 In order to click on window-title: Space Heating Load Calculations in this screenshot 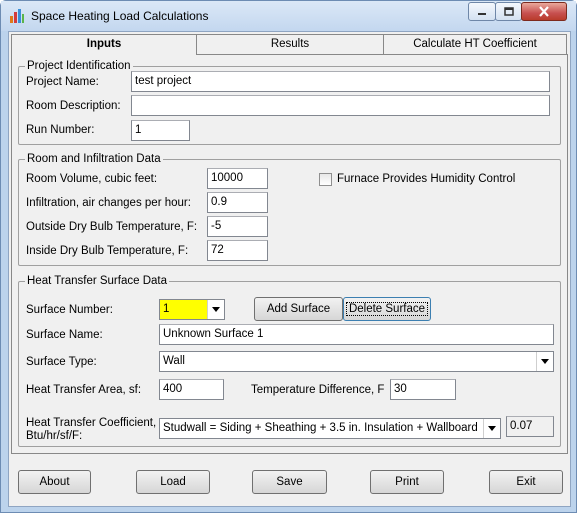, I will do `click(120, 16)`.